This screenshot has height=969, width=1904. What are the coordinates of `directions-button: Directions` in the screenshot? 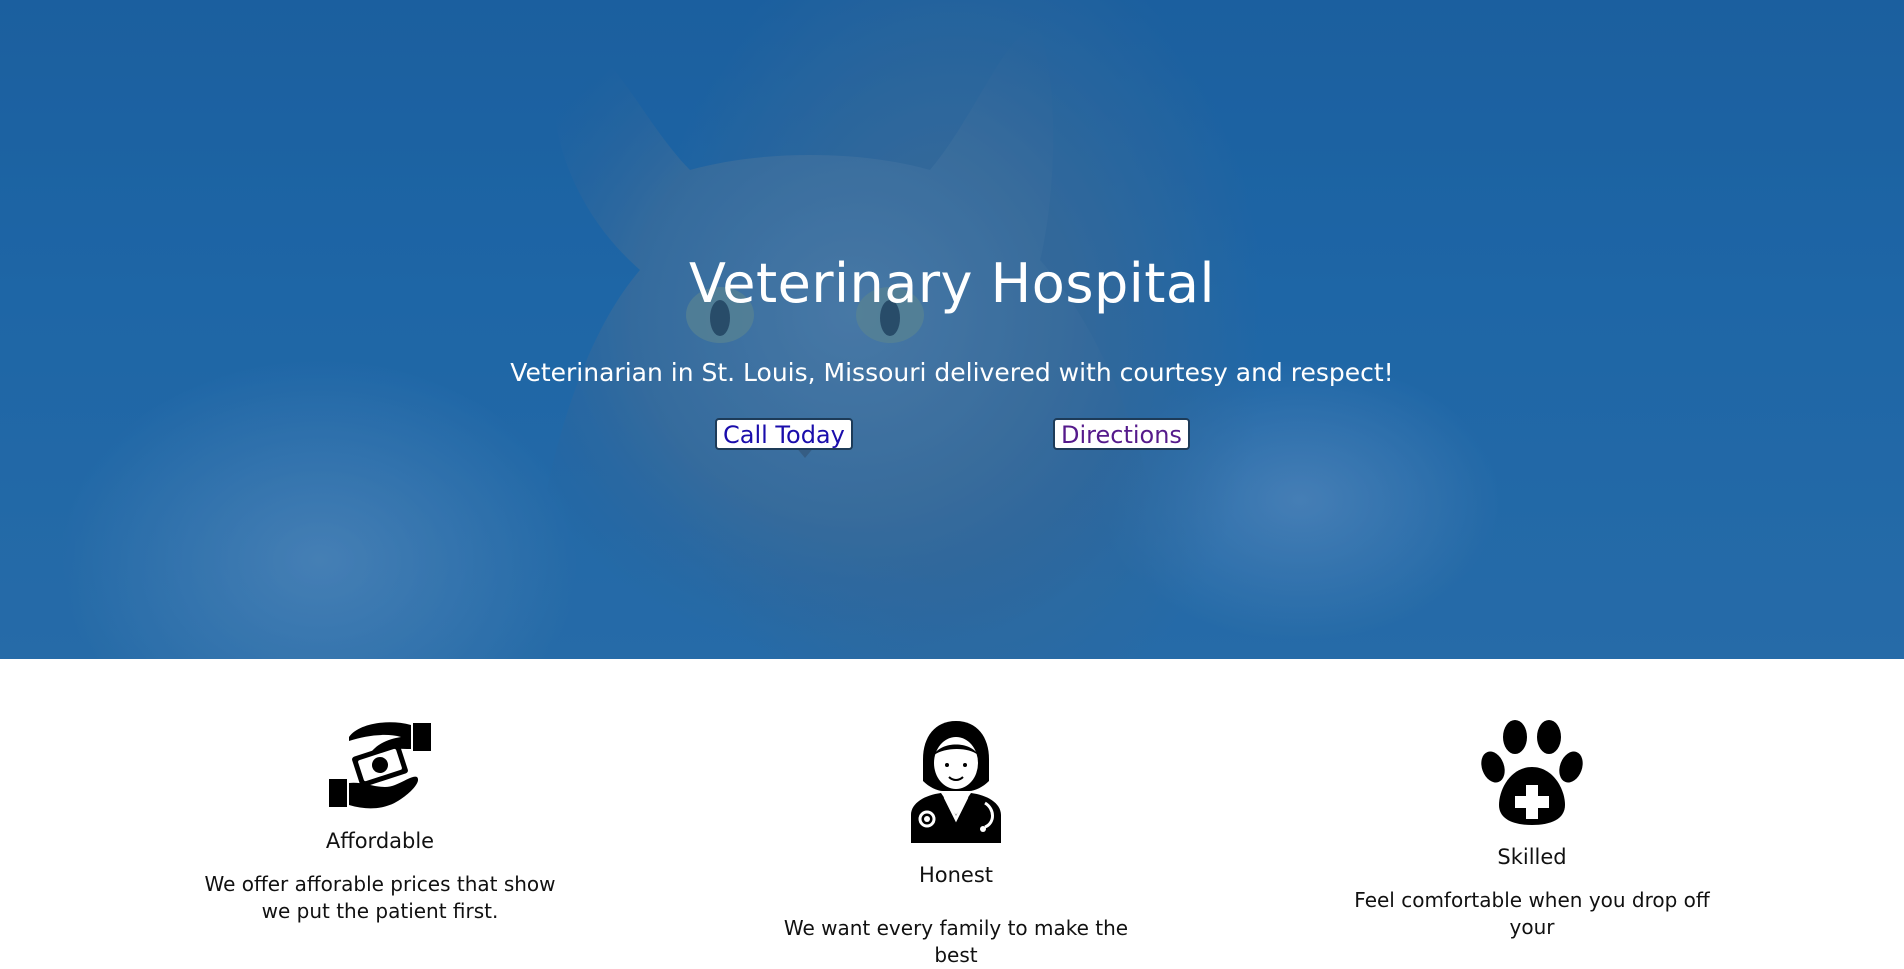 It's located at (1121, 434).